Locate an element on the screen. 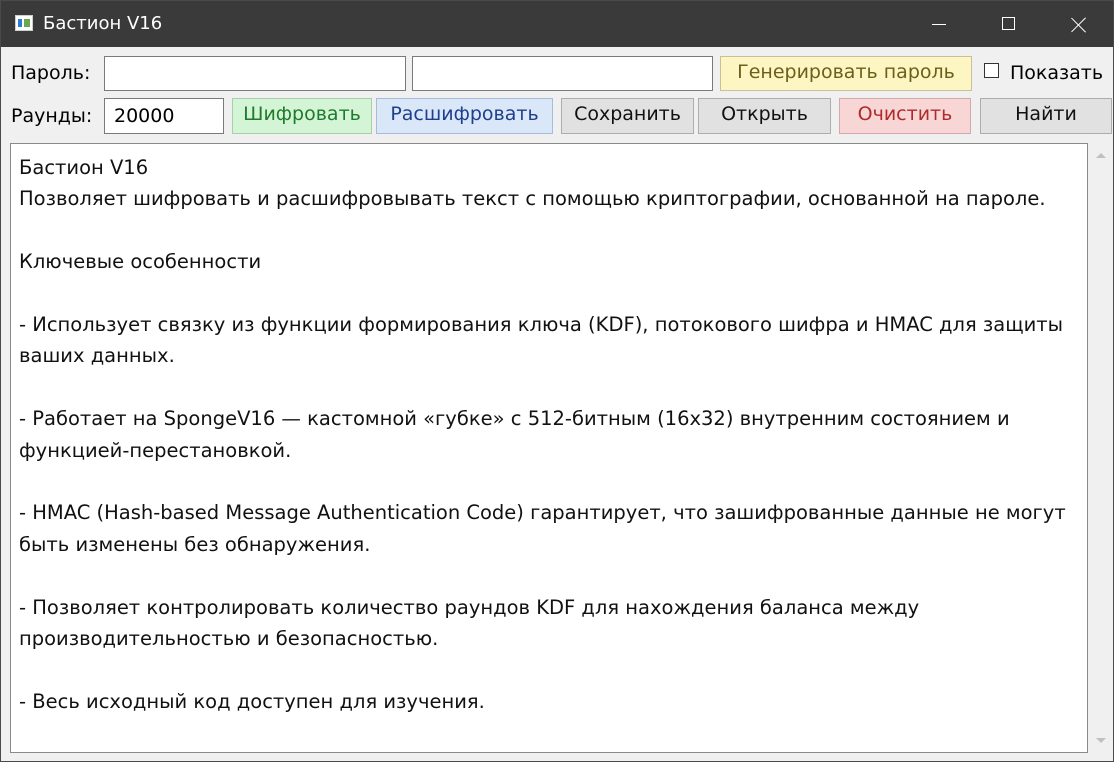 Image resolution: width=1114 pixels, height=762 pixels. open-button: Открыть is located at coordinates (764, 116).